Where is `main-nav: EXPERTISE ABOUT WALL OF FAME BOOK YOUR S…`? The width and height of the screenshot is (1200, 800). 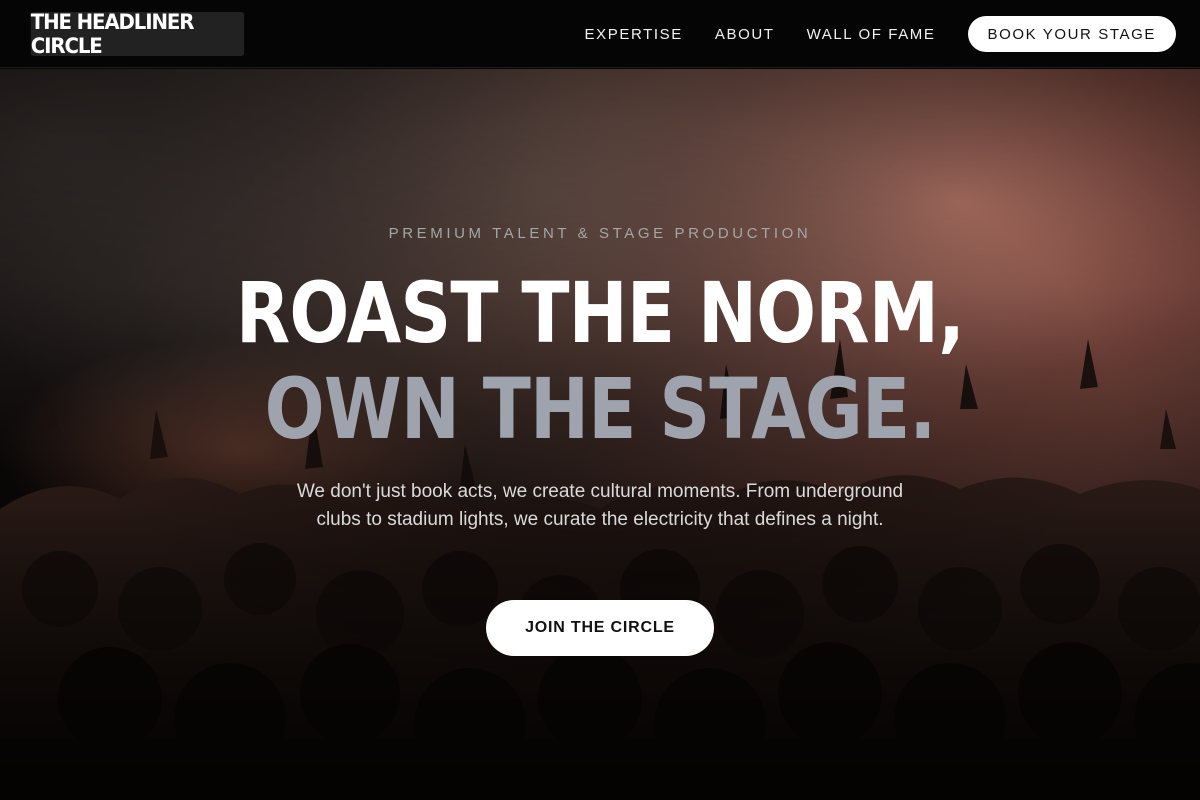 main-nav: EXPERTISE ABOUT WALL OF FAME BOOK YOUR S… is located at coordinates (880, 34).